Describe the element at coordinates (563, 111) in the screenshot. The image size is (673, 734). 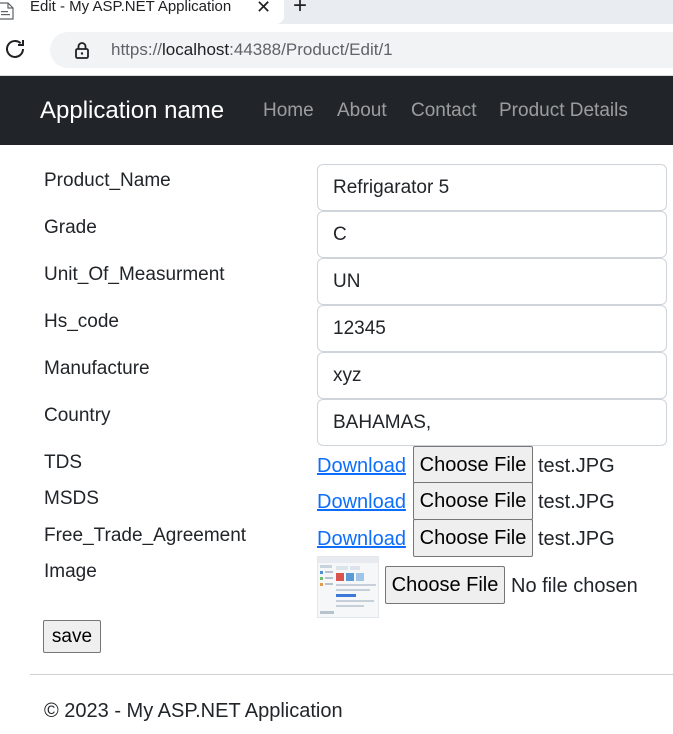
I see `nav-link-product-details: Product Details` at that location.